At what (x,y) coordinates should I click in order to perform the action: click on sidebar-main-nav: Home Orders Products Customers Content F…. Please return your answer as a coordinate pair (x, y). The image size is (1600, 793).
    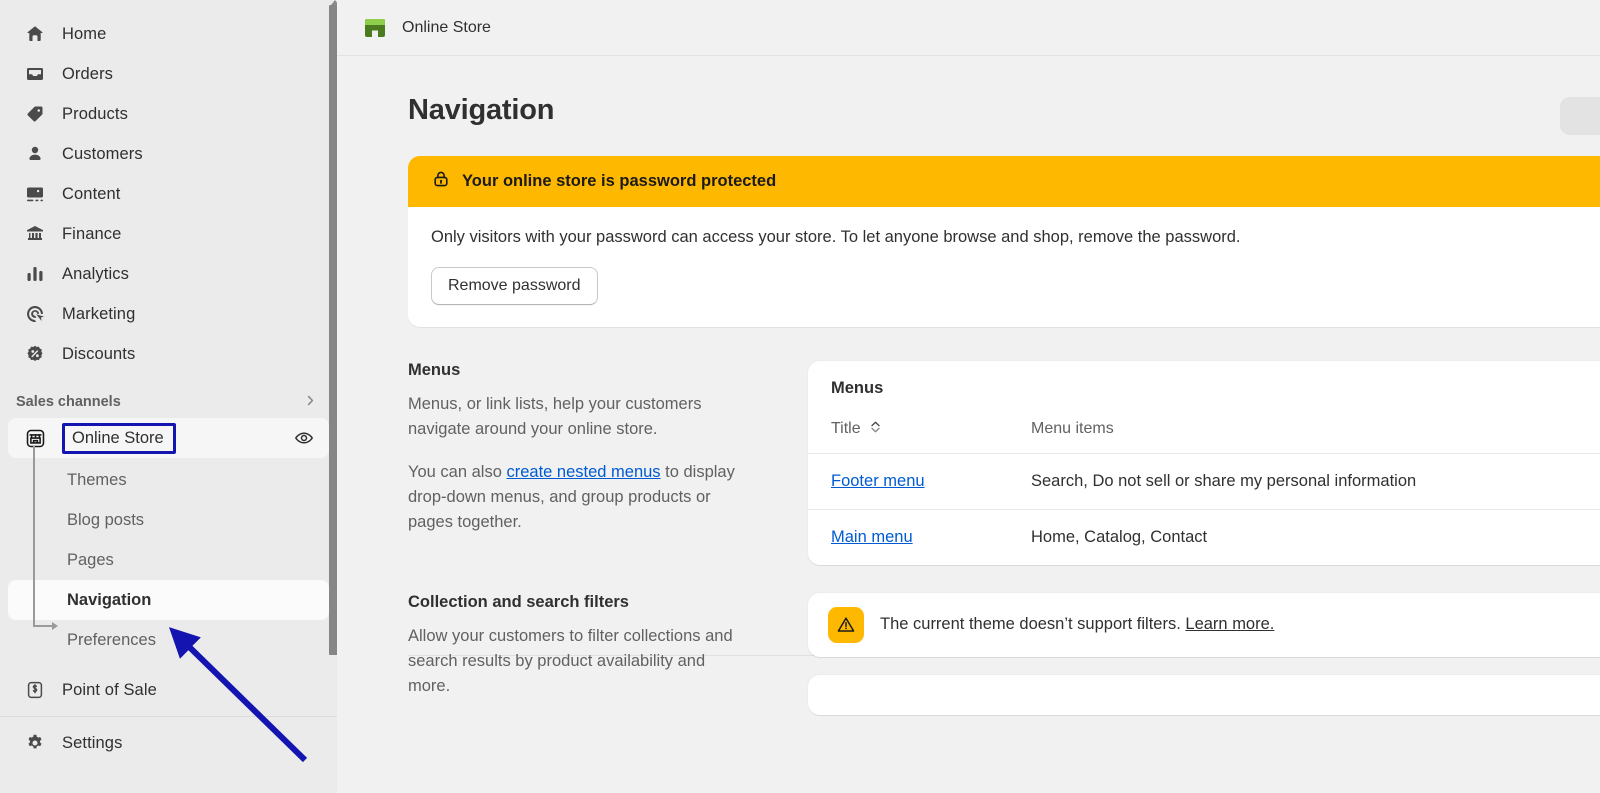
    Looking at the image, I should click on (168, 187).